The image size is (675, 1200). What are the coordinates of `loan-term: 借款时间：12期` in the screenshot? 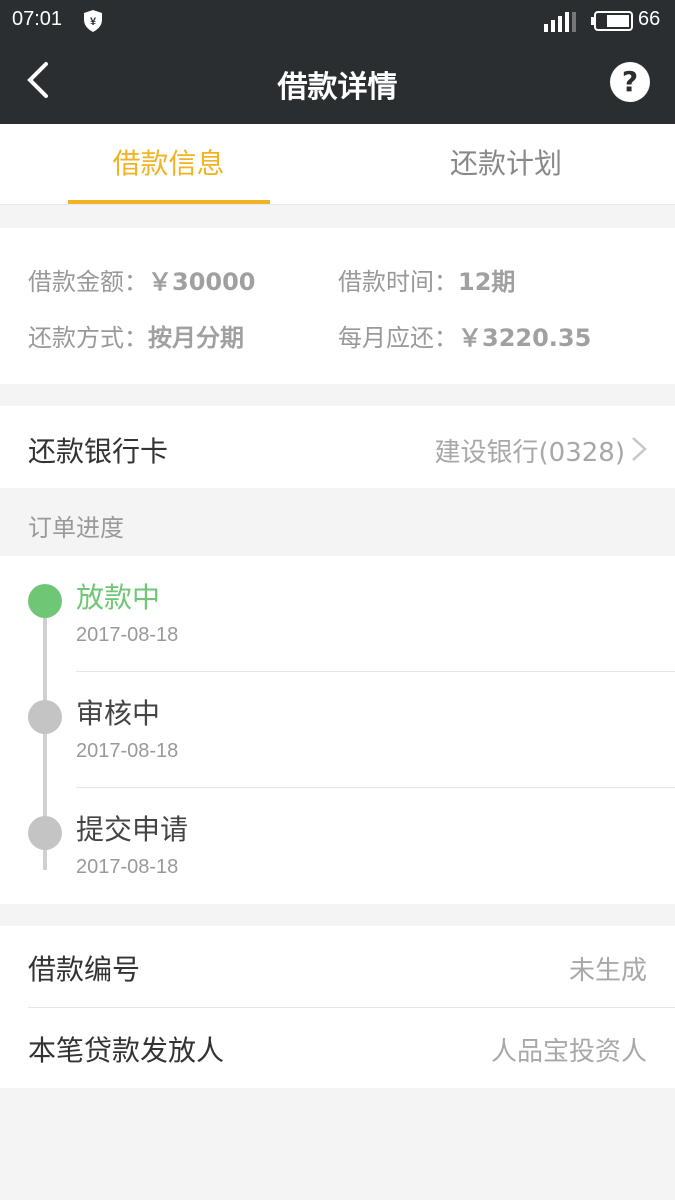 It's located at (426, 279).